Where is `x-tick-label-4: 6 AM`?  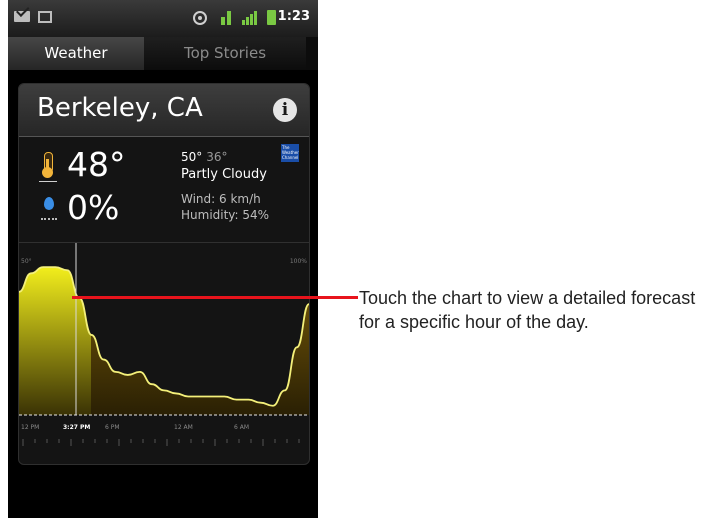 x-tick-label-4: 6 AM is located at coordinates (241, 427).